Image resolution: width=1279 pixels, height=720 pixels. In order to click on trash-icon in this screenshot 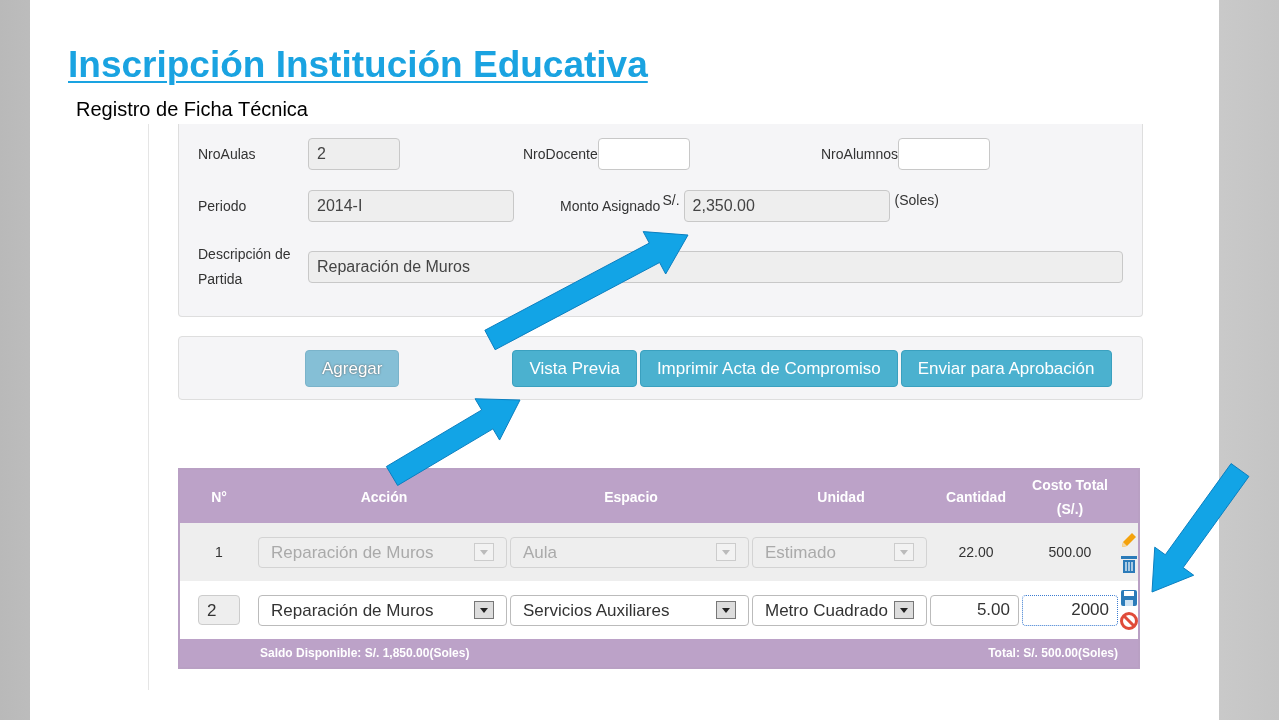, I will do `click(1129, 564)`.